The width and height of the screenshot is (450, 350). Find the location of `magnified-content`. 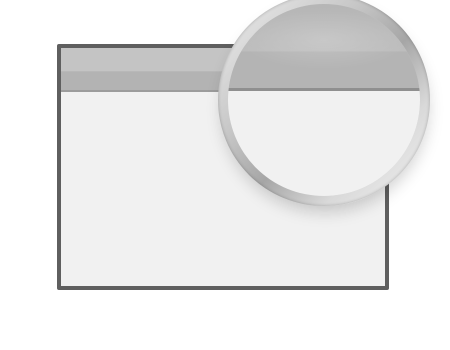

magnified-content is located at coordinates (324, 143).